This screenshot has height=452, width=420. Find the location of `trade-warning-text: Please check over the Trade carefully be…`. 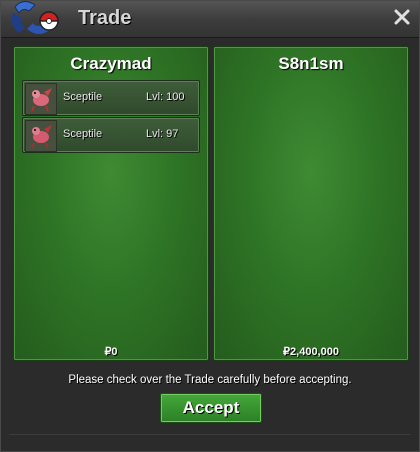

trade-warning-text: Please check over the Trade carefully be… is located at coordinates (210, 380).